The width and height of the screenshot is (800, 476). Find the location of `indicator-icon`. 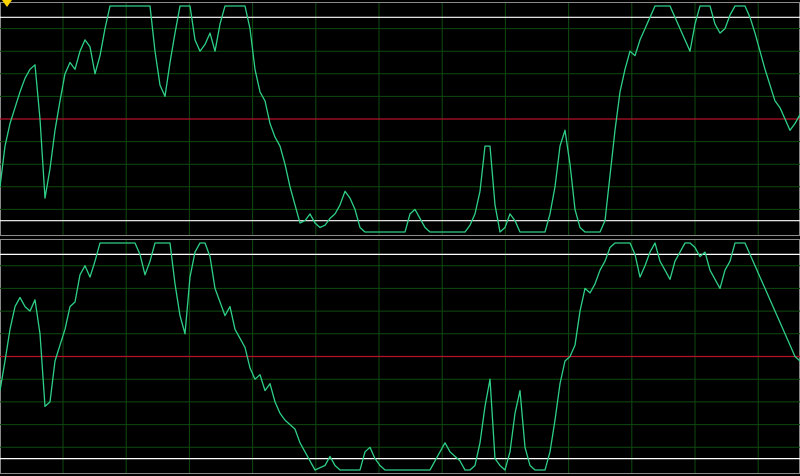

indicator-icon is located at coordinates (7, 4).